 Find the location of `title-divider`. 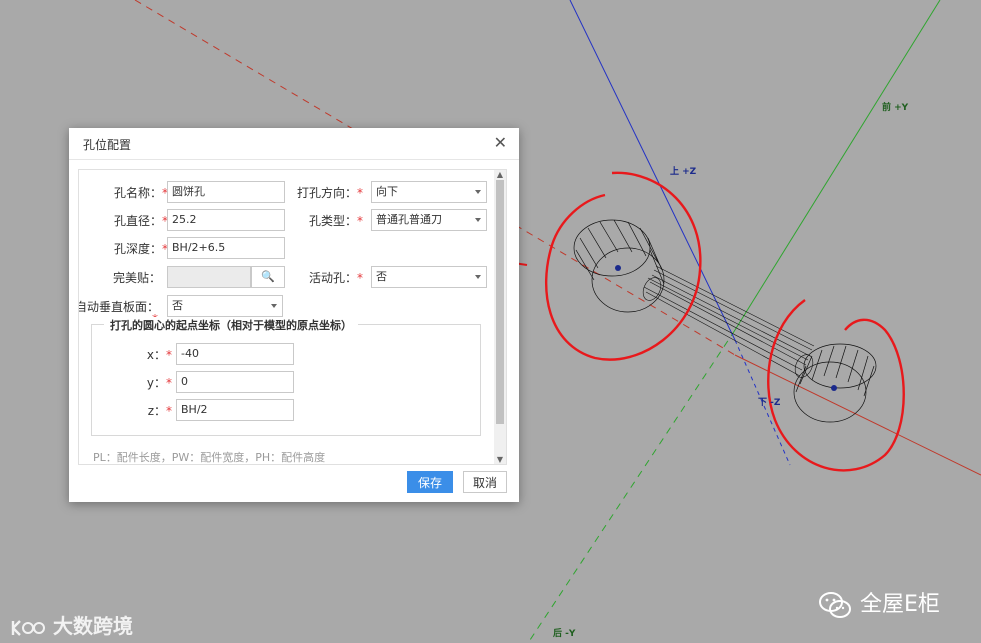

title-divider is located at coordinates (294, 159).